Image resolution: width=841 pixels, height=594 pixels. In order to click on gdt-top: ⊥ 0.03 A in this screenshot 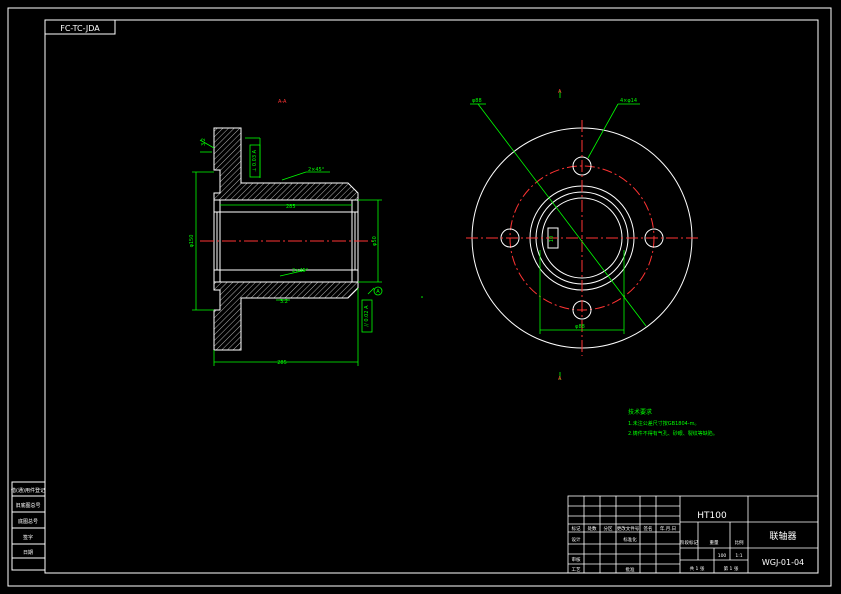, I will do `click(255, 160)`.